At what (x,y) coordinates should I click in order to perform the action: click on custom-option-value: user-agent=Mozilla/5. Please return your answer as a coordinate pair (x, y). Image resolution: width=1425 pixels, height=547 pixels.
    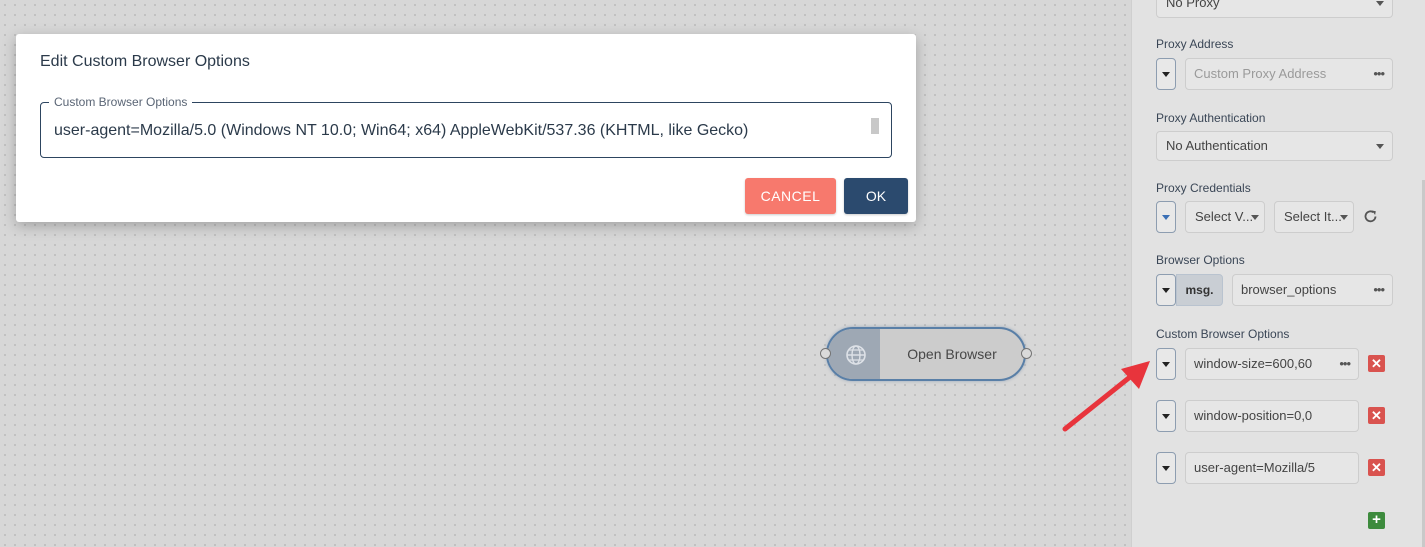
    Looking at the image, I should click on (1255, 467).